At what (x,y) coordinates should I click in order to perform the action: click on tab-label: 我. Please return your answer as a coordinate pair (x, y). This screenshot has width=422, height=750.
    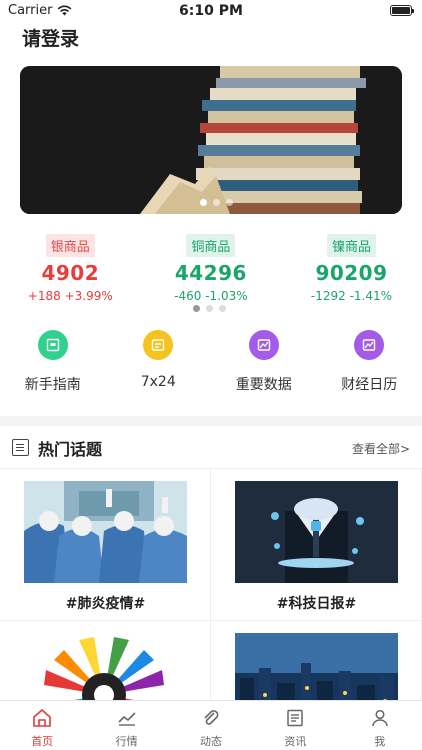
    Looking at the image, I should click on (380, 741).